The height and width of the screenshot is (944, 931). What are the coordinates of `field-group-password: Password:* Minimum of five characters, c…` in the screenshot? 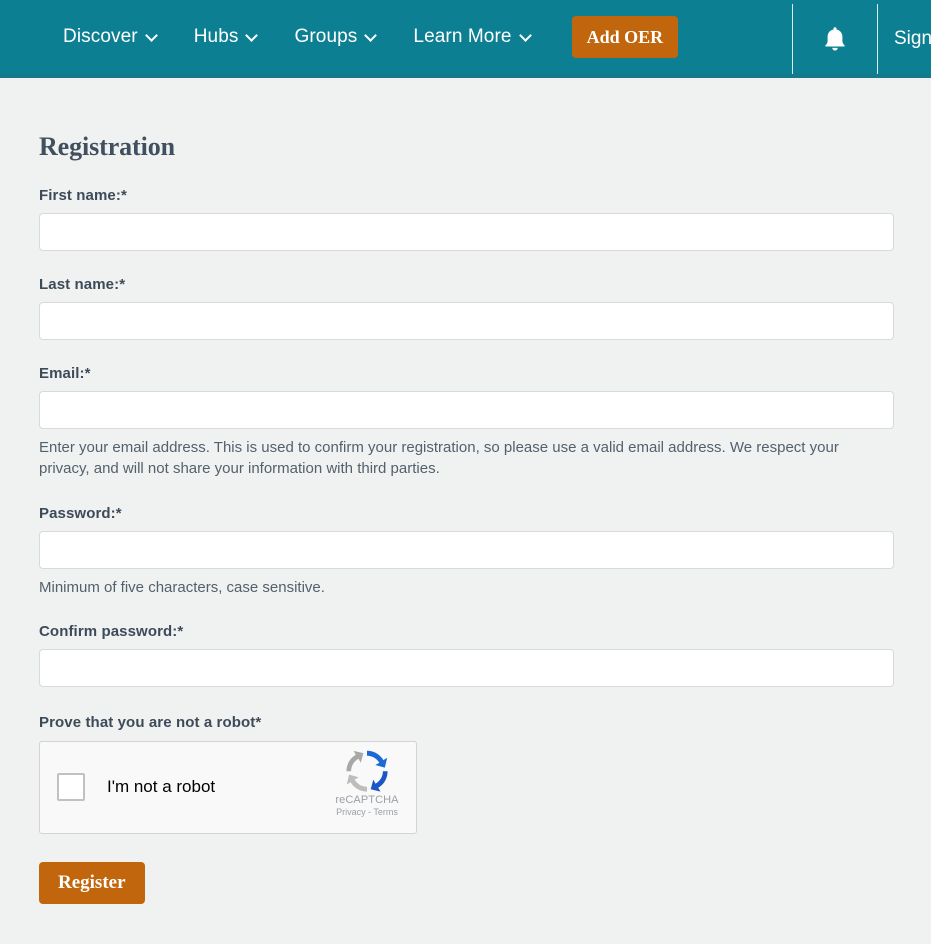 It's located at (485, 551).